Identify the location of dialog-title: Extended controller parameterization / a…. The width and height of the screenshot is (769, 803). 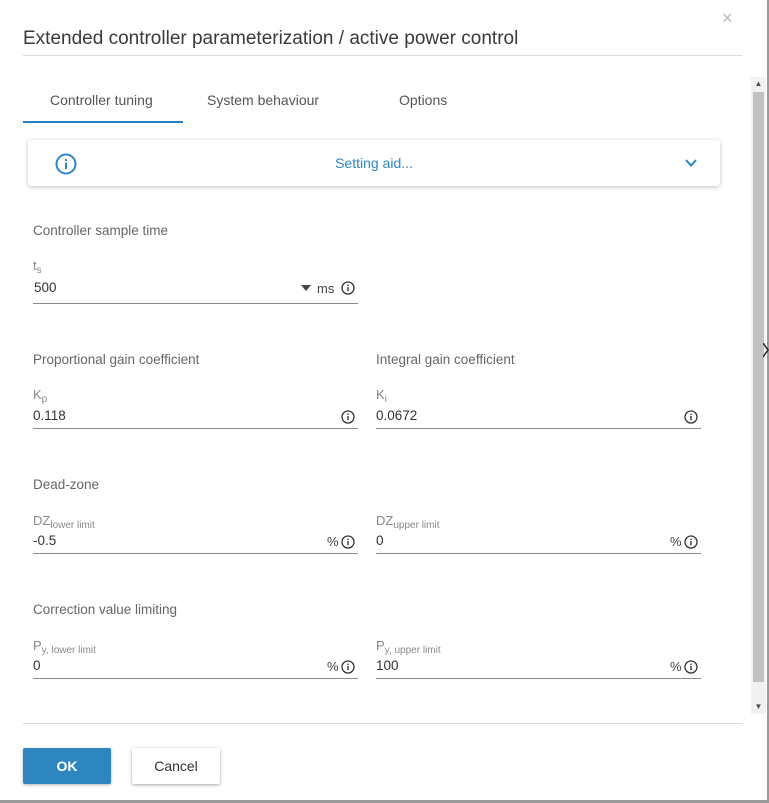
(271, 38).